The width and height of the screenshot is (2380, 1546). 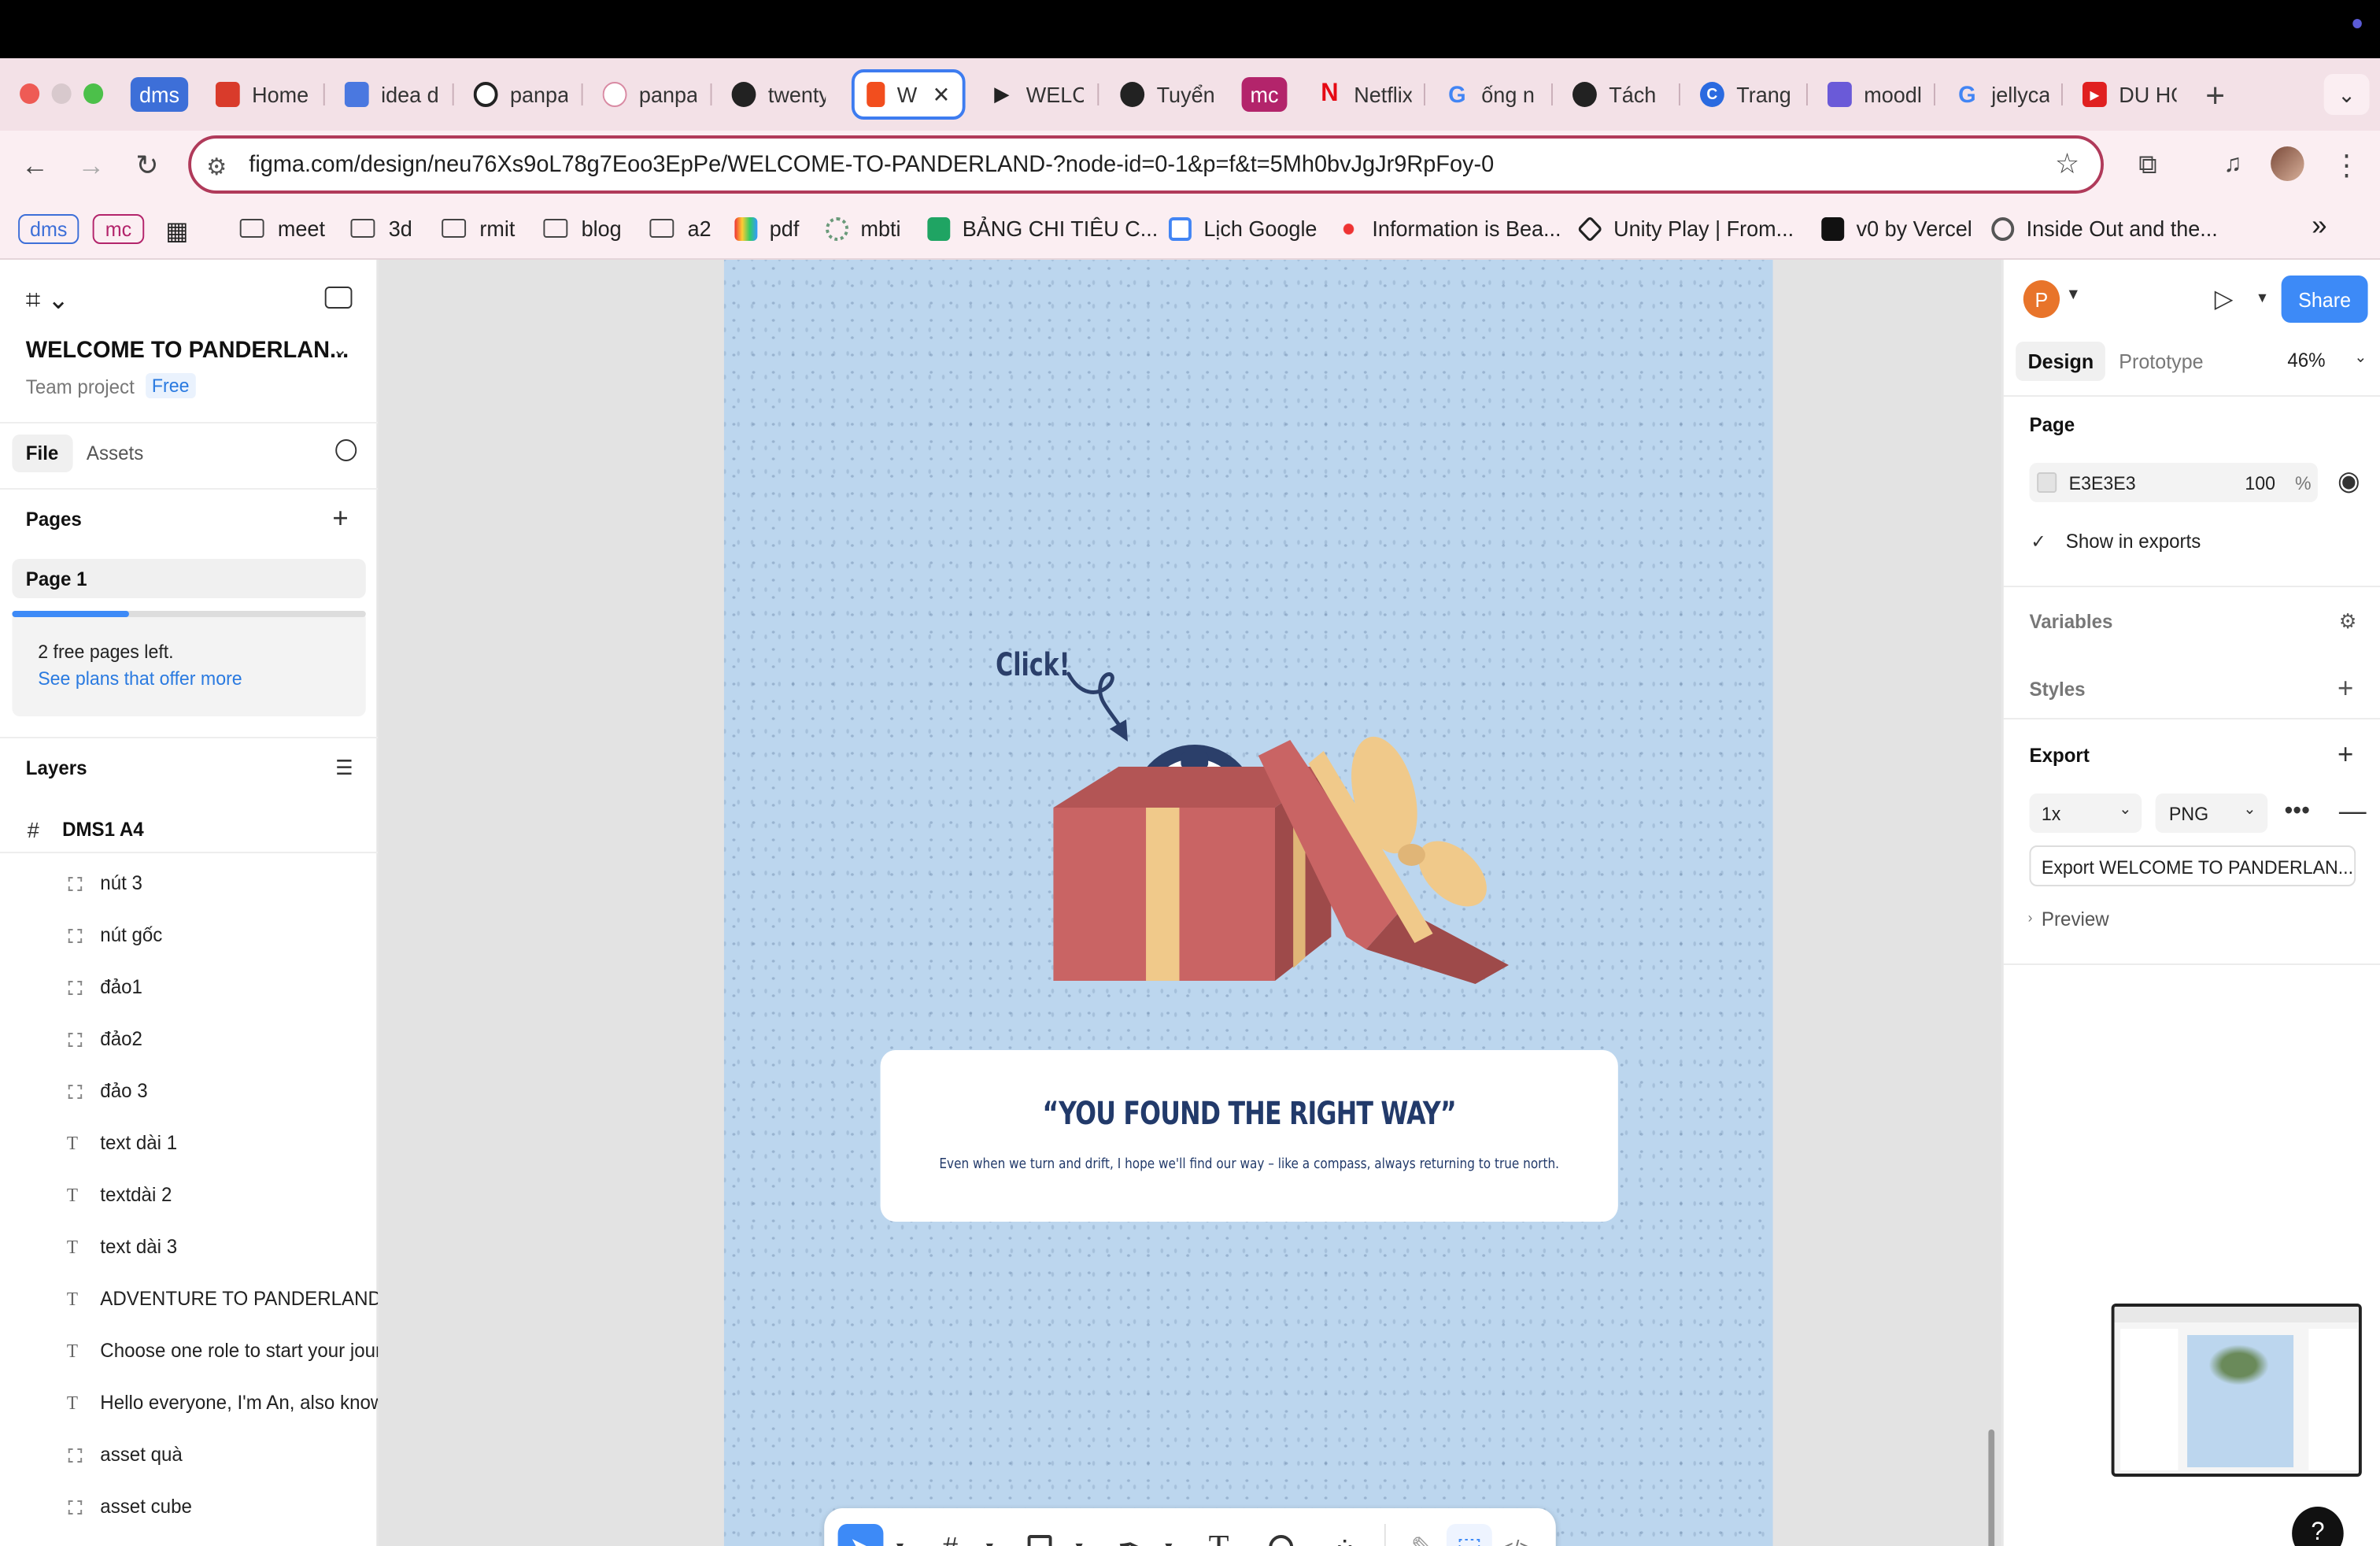 I want to click on bookmark-star-icon: ☆, so click(x=2067, y=165).